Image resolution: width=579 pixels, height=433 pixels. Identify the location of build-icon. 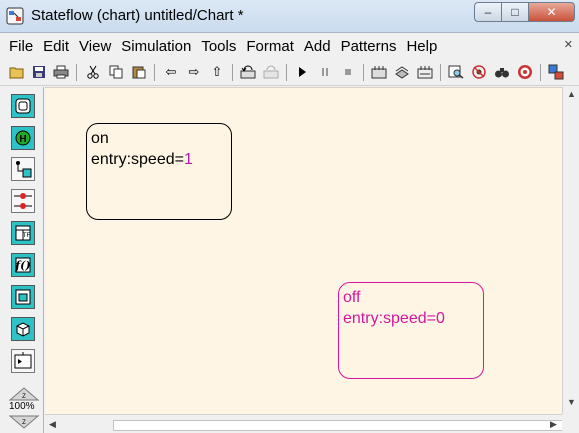
(379, 72).